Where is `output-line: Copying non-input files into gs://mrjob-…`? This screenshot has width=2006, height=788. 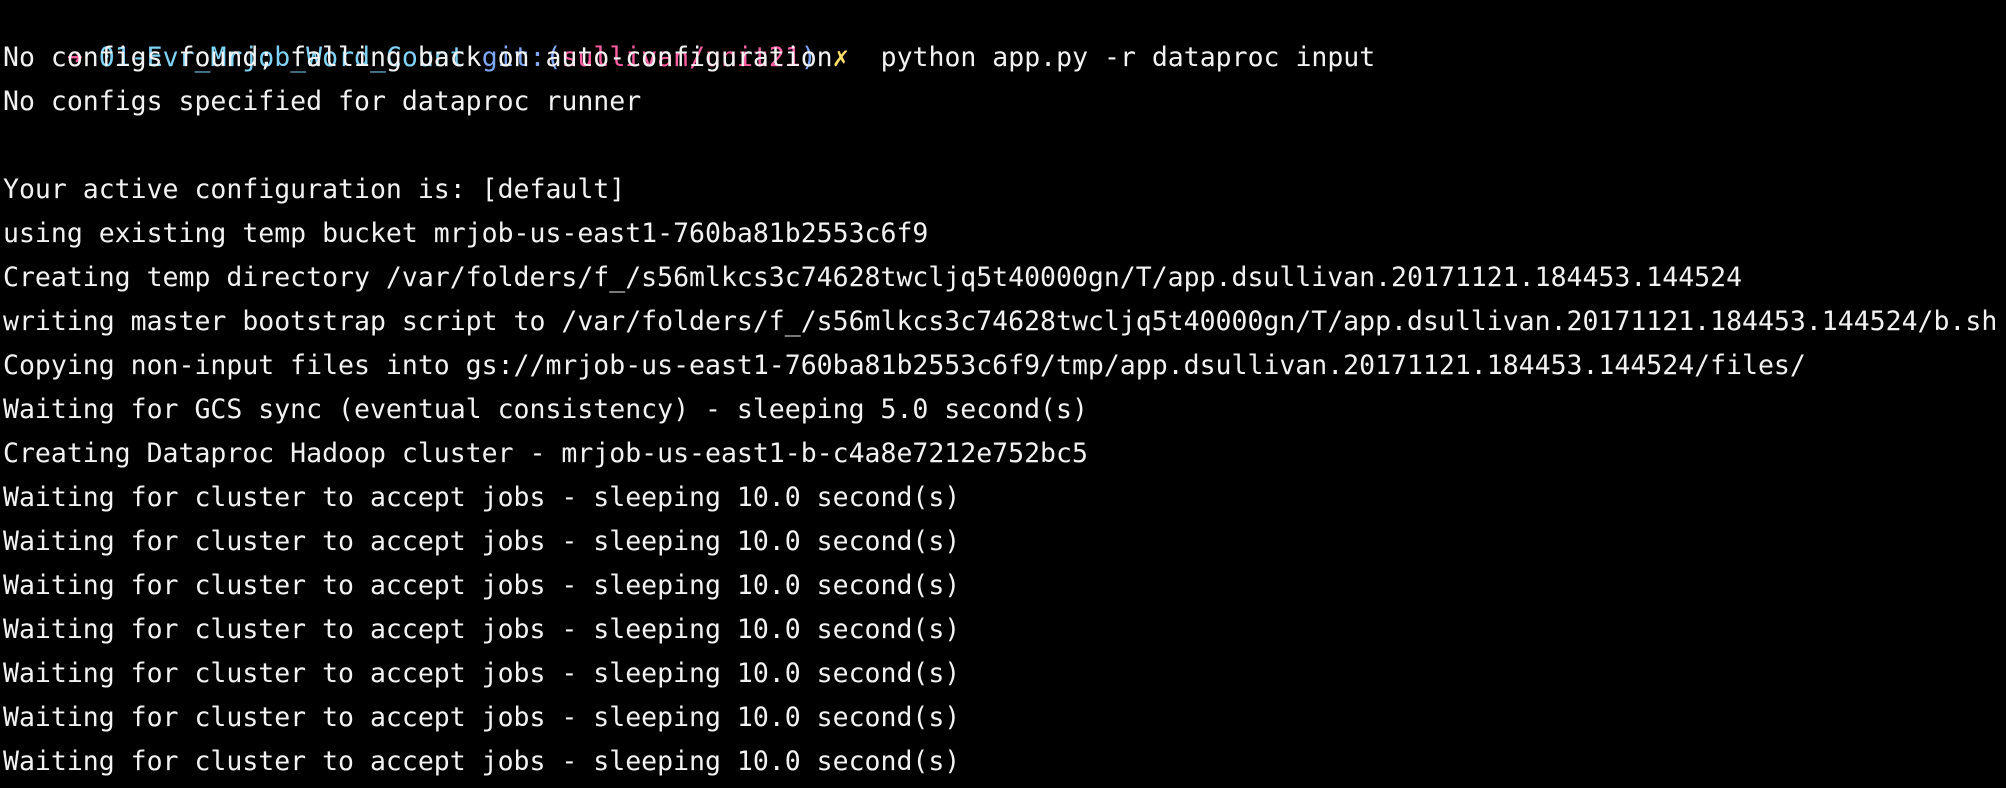 output-line: Copying non-input files into gs://mrjob-… is located at coordinates (904, 365).